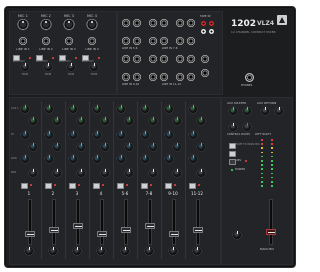  Describe the element at coordinates (211, 31) in the screenshot. I see `tape-out-rca-left` at that location.